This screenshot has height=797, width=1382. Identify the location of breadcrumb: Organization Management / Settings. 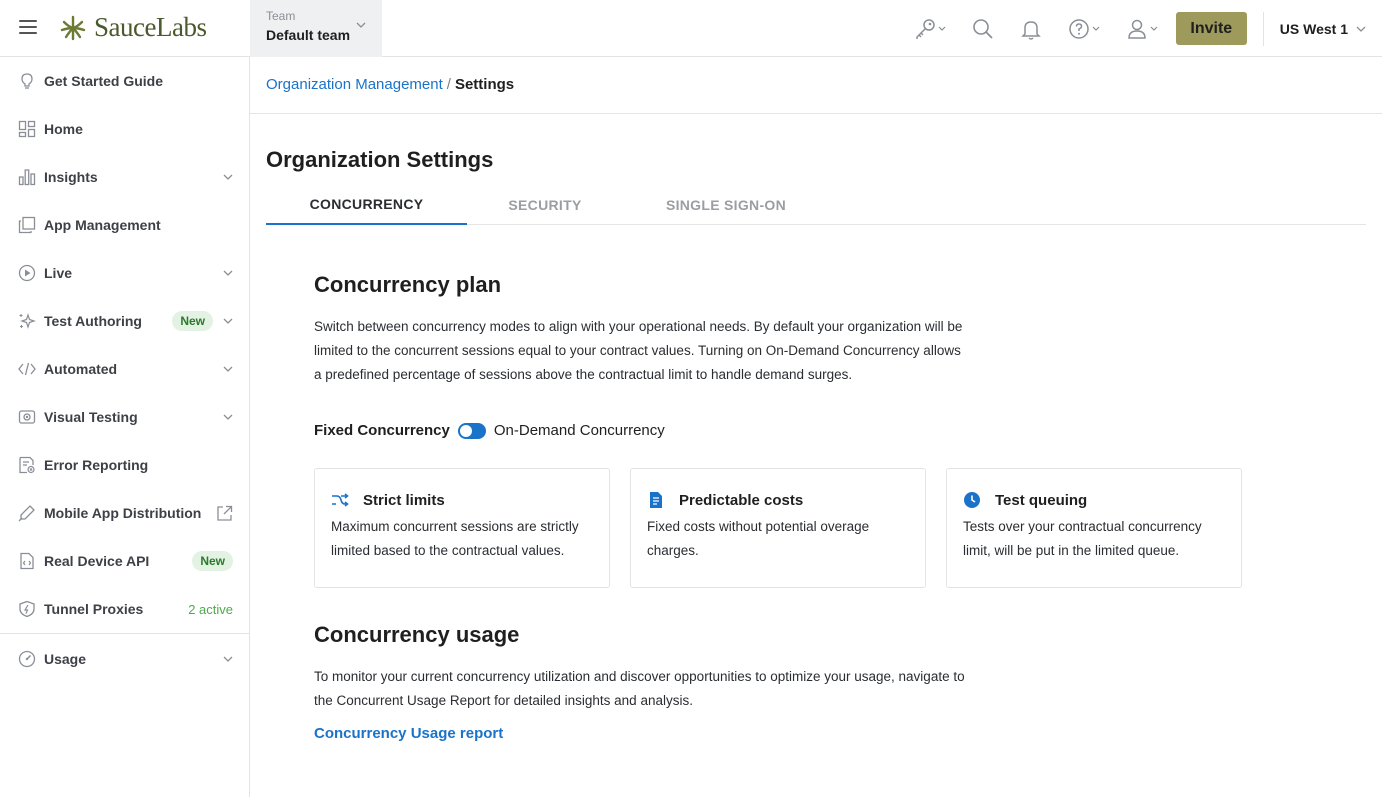
(390, 84).